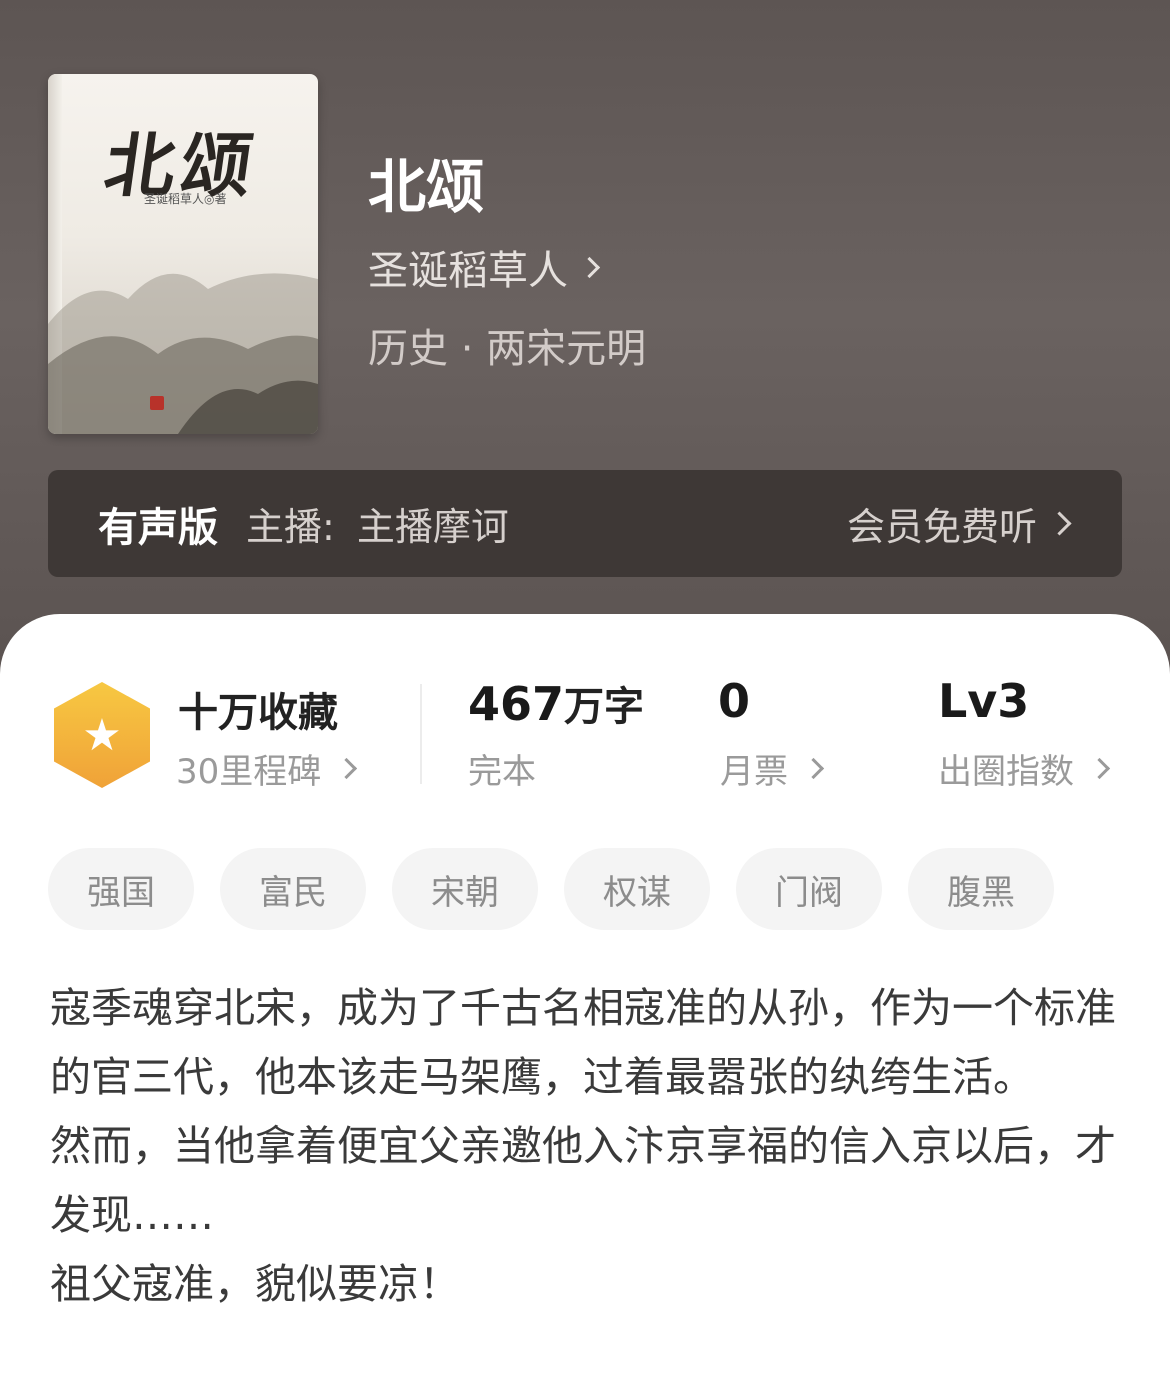  What do you see at coordinates (157, 403) in the screenshot?
I see `cover-seal` at bounding box center [157, 403].